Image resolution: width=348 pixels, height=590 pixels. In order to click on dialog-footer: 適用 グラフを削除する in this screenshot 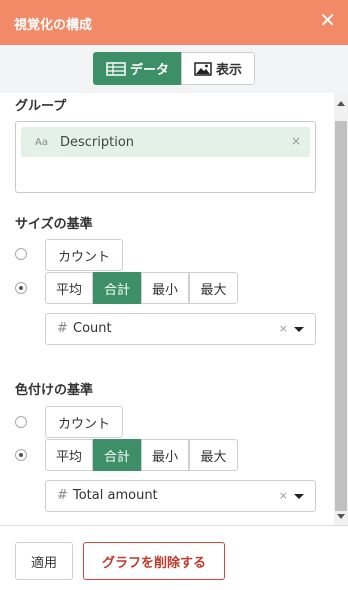, I will do `click(174, 557)`.